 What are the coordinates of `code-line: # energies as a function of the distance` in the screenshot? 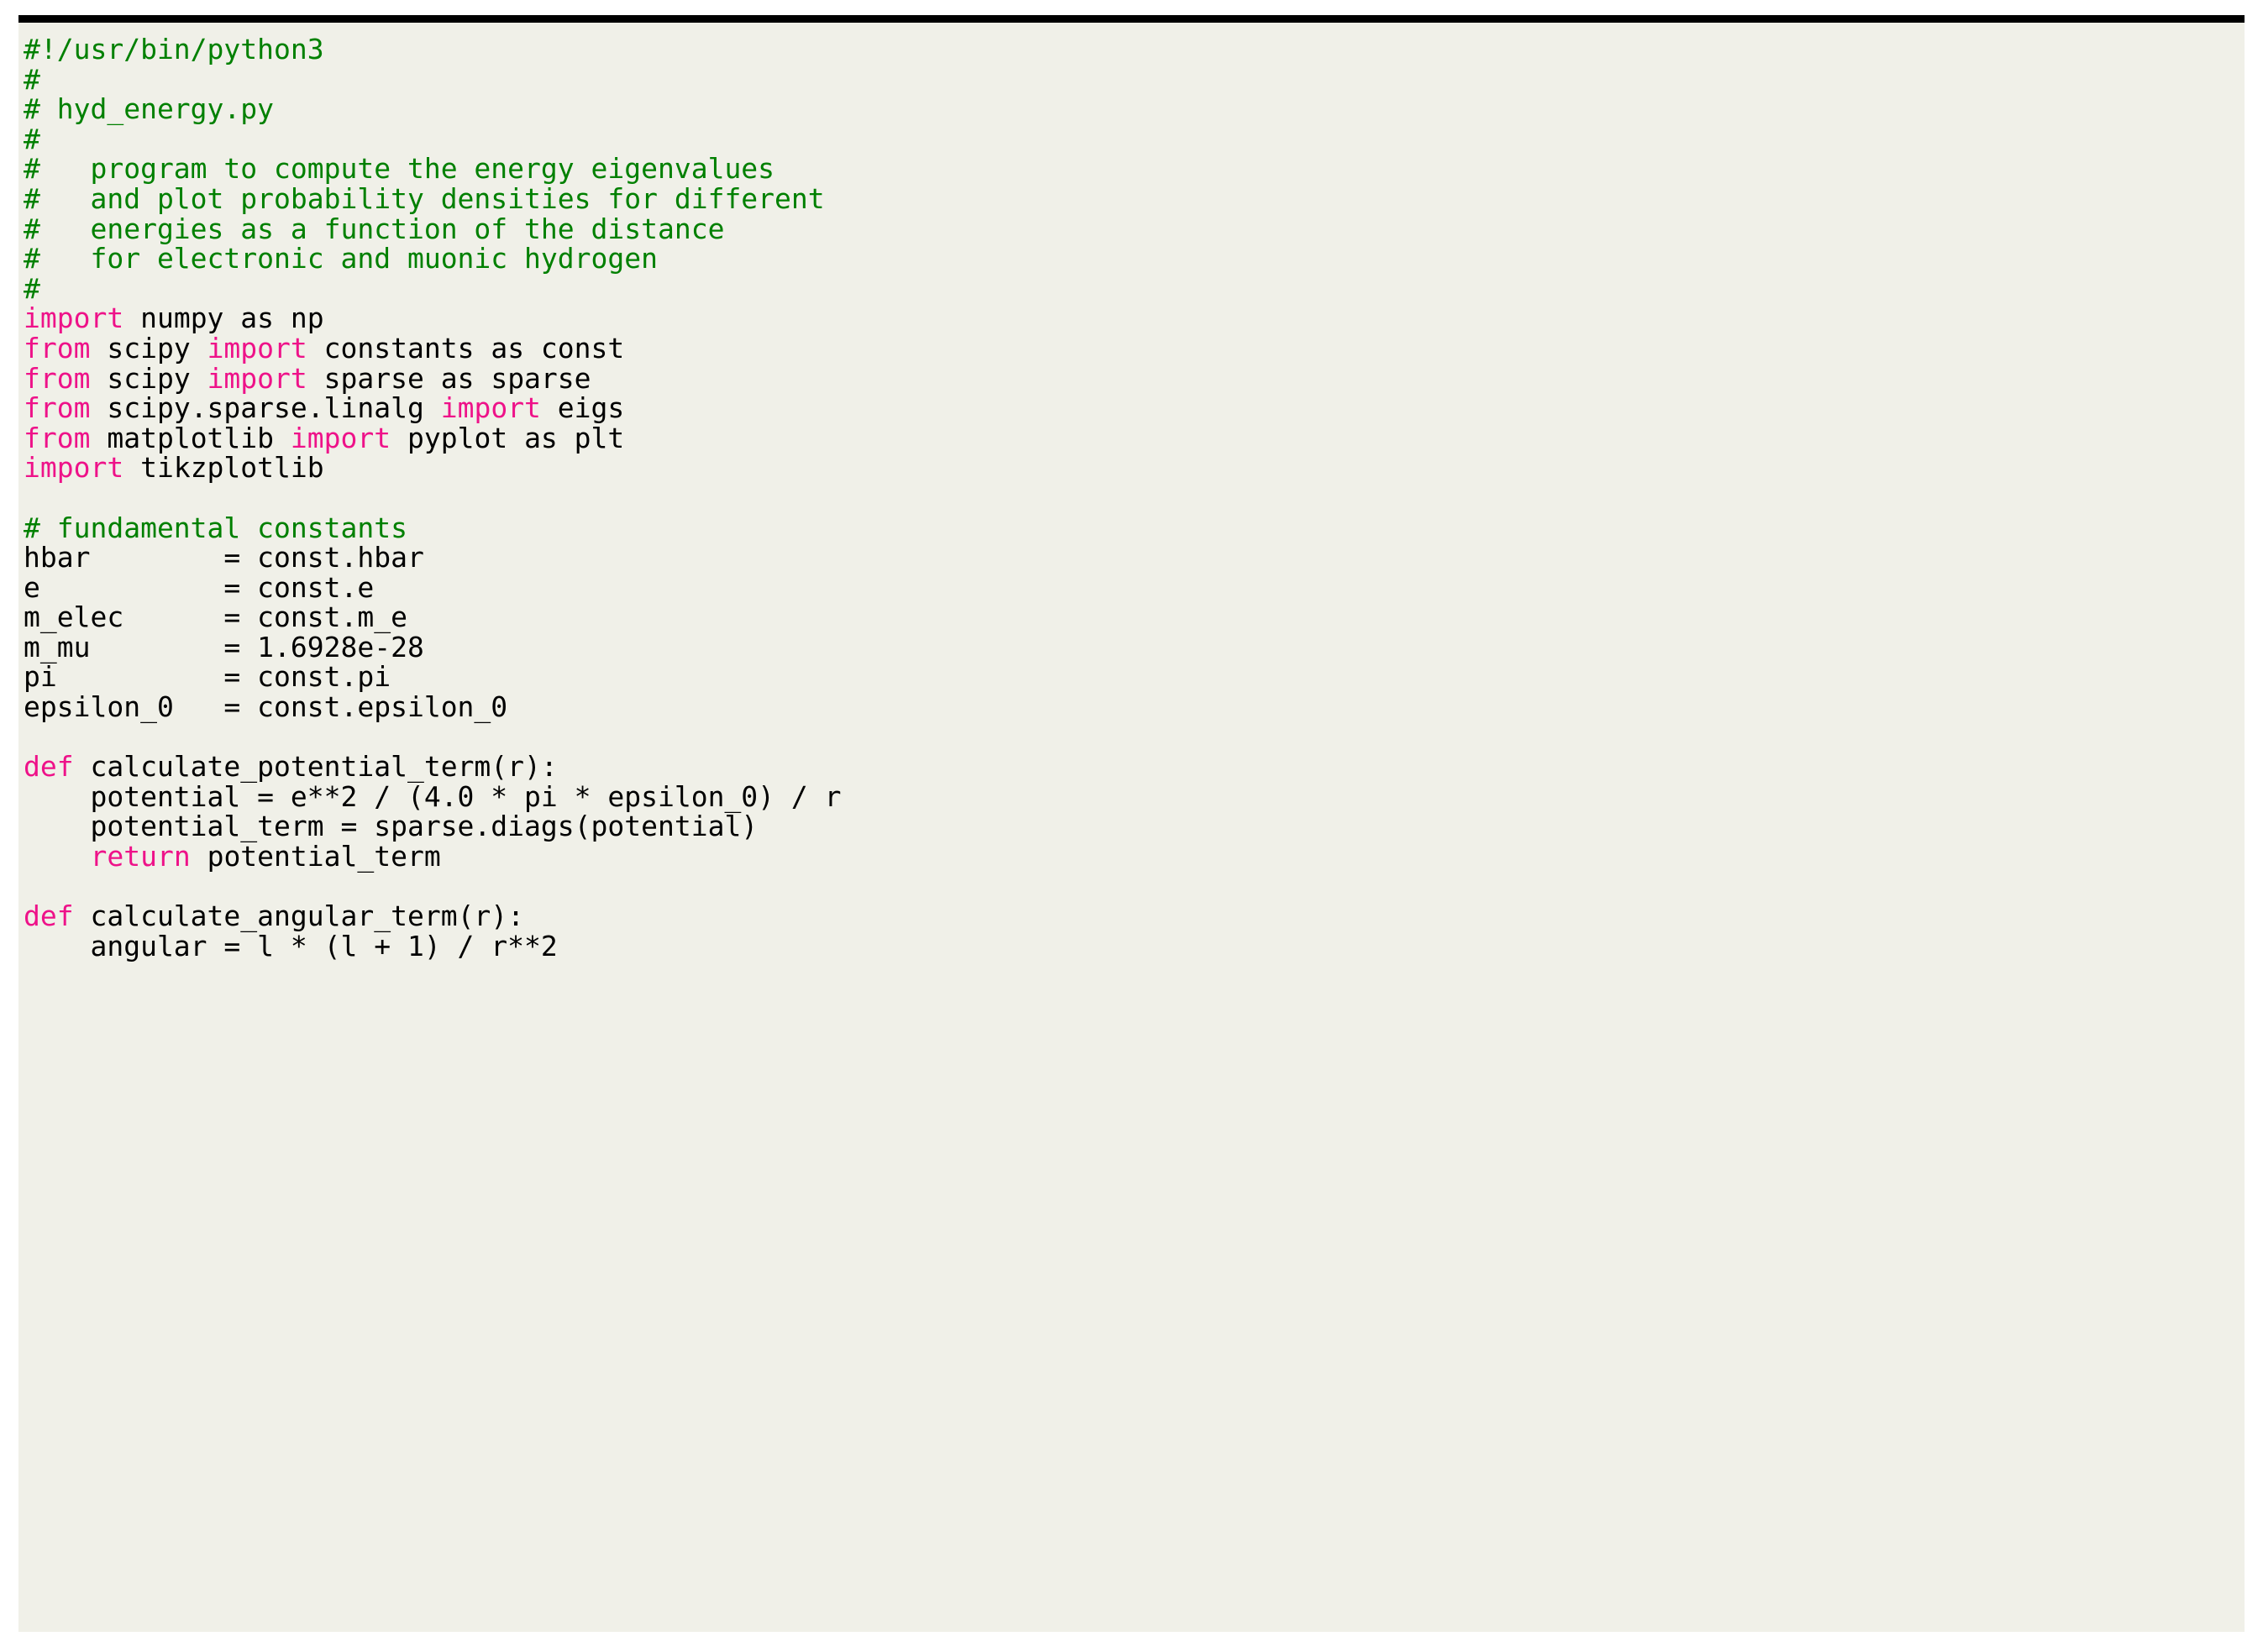 It's located at (1131, 228).